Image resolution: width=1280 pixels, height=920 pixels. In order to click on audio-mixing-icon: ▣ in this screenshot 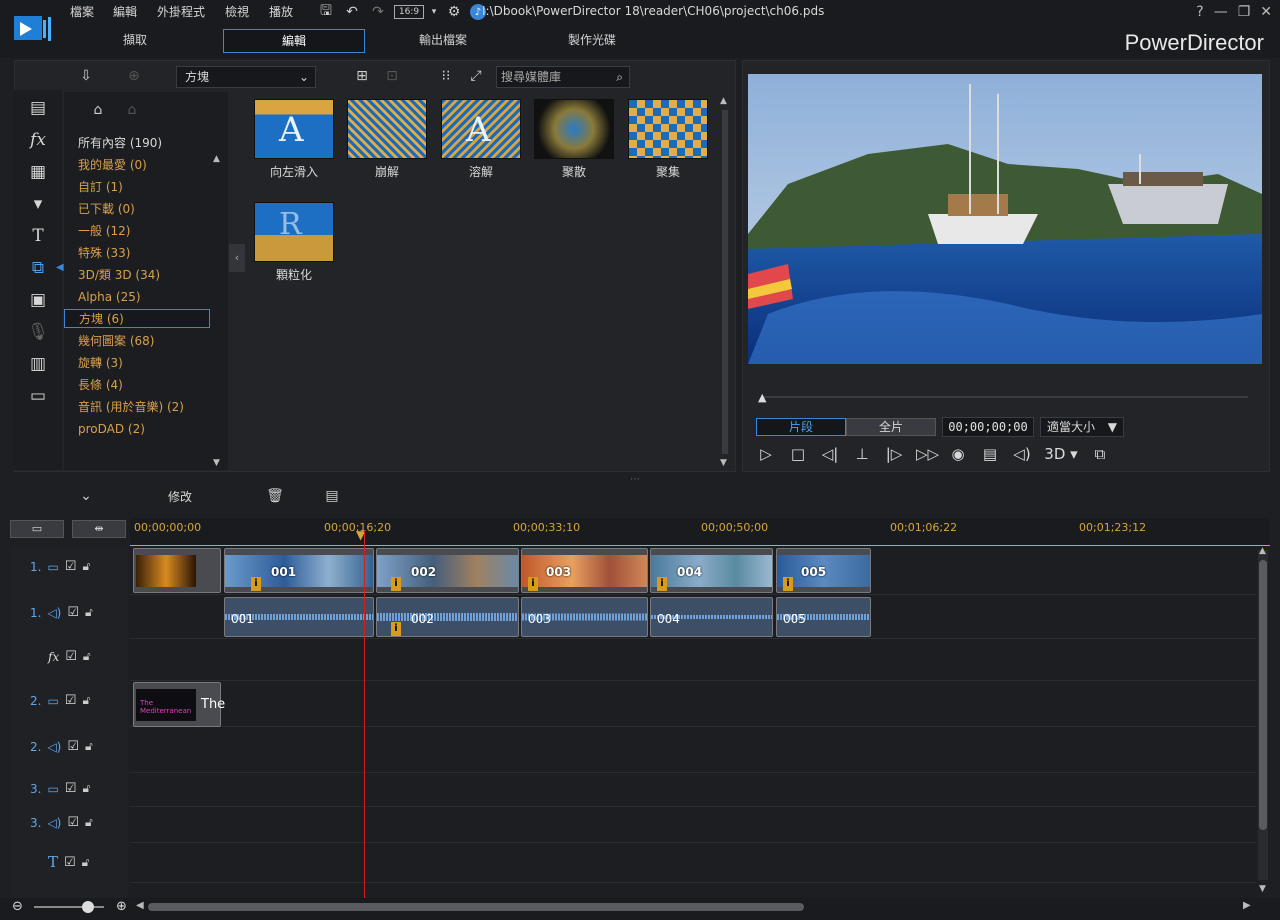, I will do `click(38, 300)`.